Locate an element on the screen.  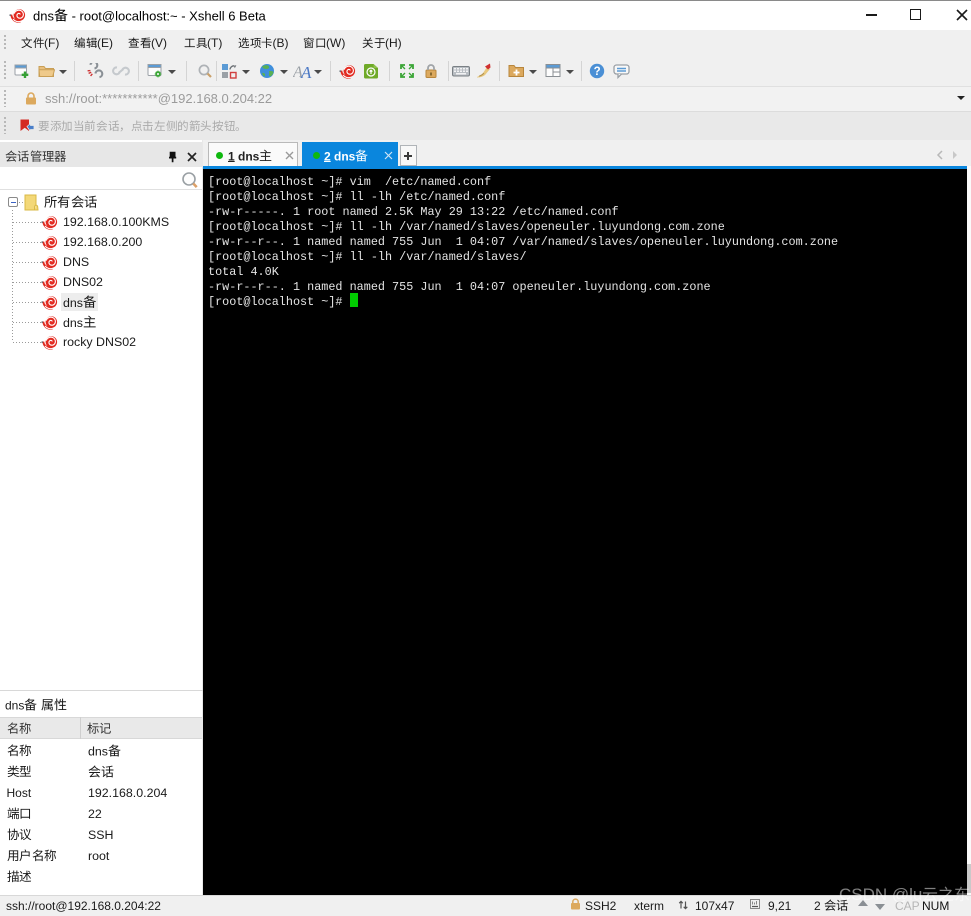
svg-text: A is located at coordinates (306, 71).